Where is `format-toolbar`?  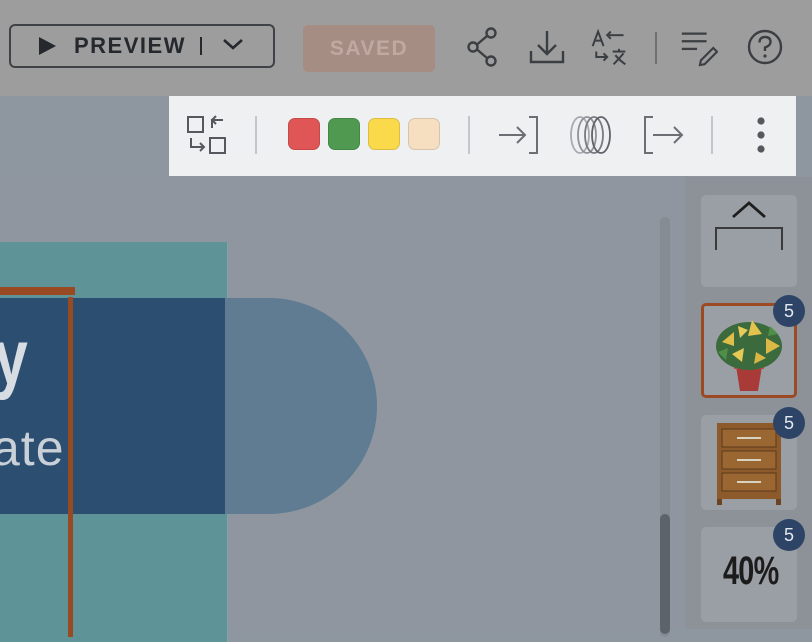 format-toolbar is located at coordinates (482, 136).